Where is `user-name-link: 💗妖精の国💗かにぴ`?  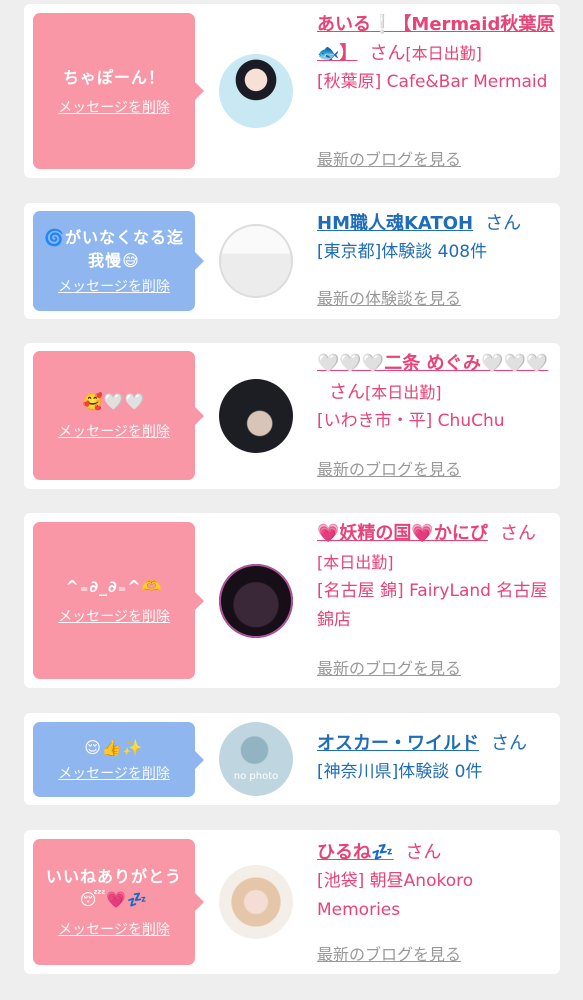 user-name-link: 💗妖精の国💗かにぴ is located at coordinates (402, 533).